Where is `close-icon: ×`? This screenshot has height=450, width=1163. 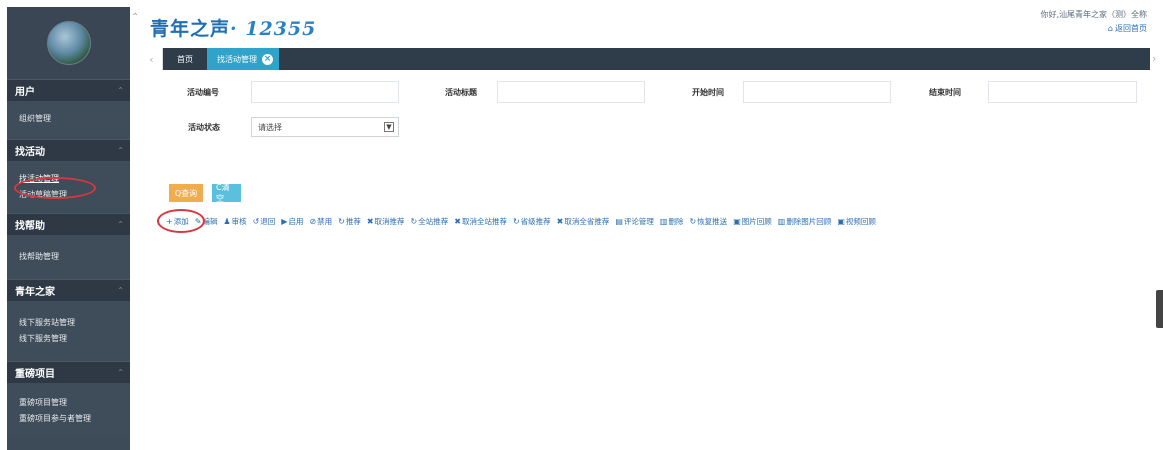
close-icon: × is located at coordinates (267, 59).